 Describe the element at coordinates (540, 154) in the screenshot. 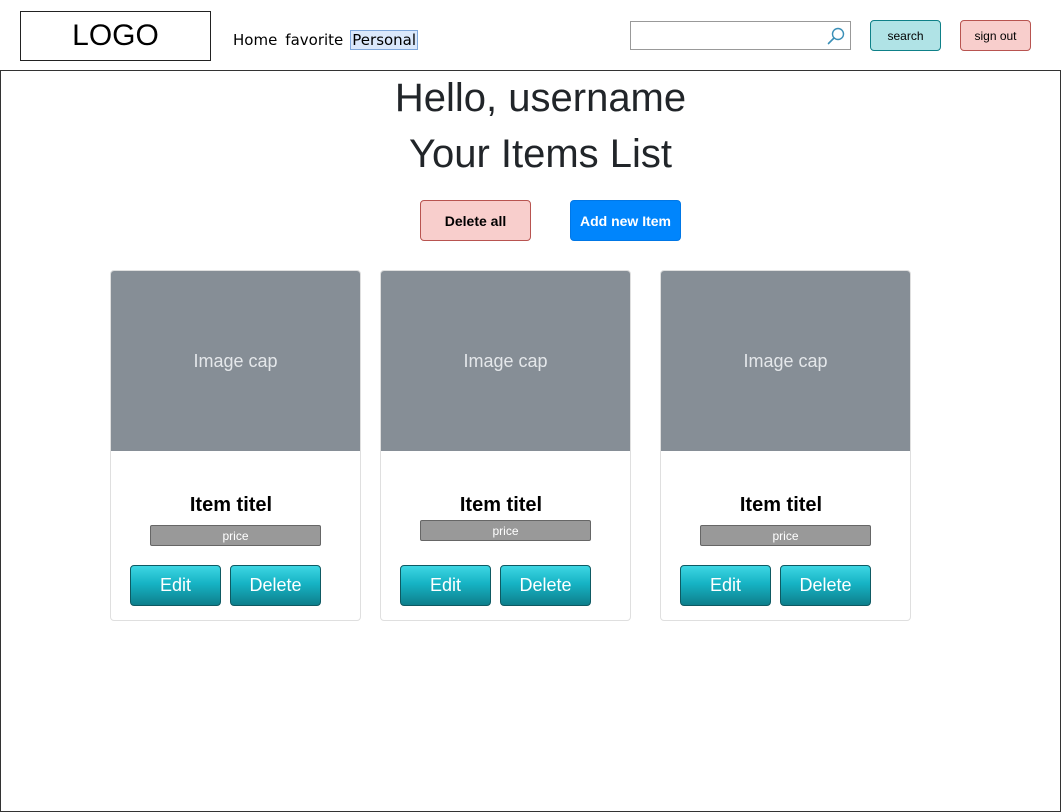

I see `page-title: Your Items List` at that location.